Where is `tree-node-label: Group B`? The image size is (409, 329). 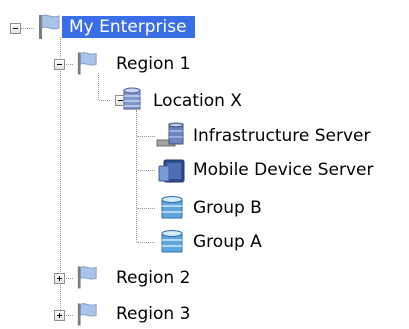 tree-node-label: Group B is located at coordinates (227, 208).